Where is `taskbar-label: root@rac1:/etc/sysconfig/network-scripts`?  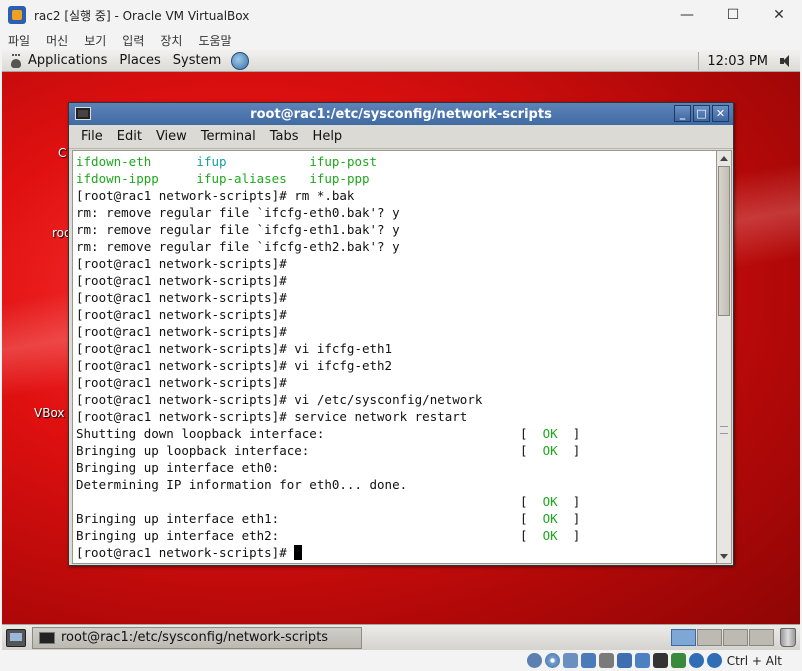 taskbar-label: root@rac1:/etc/sysconfig/network-scripts is located at coordinates (195, 637).